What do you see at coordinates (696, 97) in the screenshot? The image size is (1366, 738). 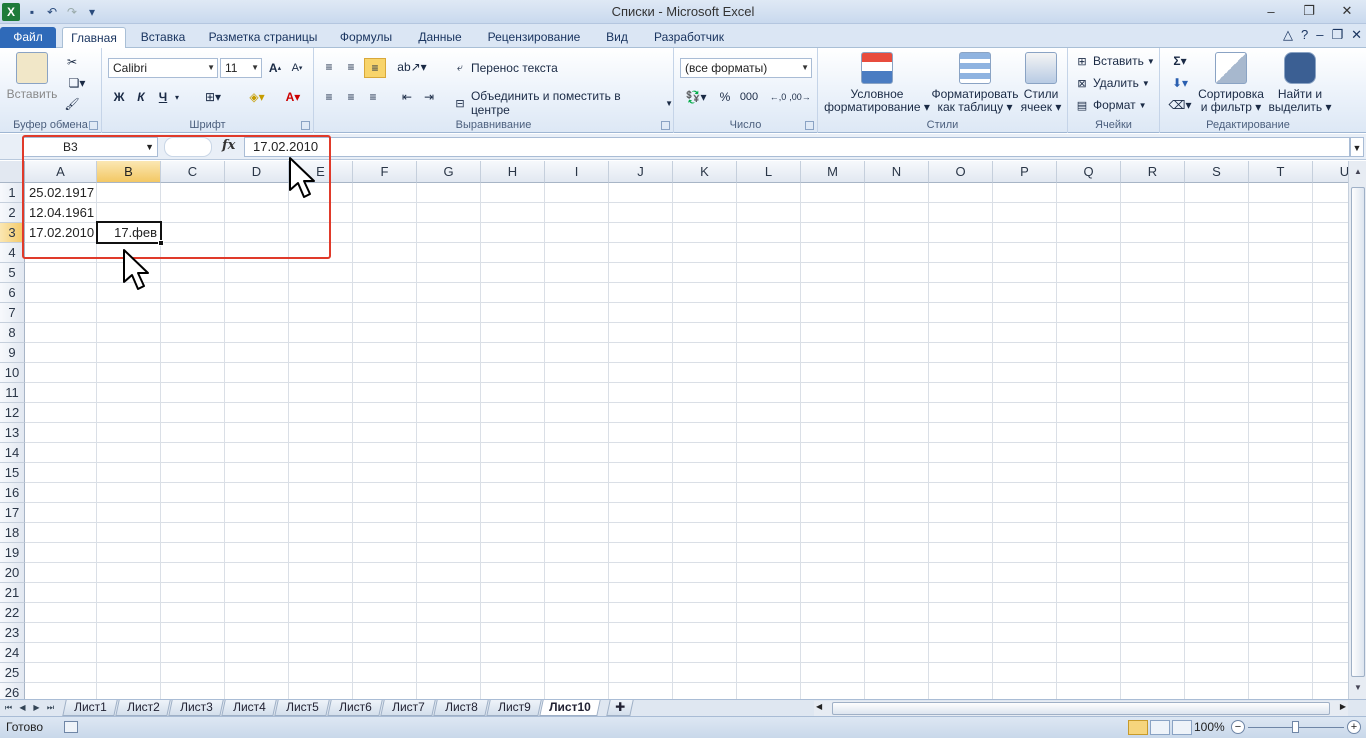 I see `currency-format-icon: 💱▾` at bounding box center [696, 97].